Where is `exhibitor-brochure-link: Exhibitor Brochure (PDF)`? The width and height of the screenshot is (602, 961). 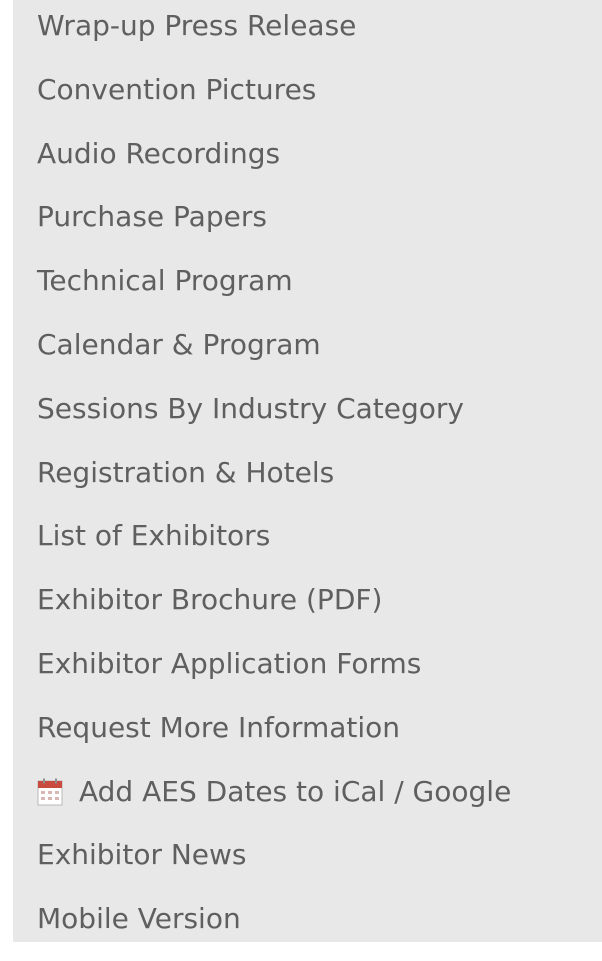 exhibitor-brochure-link: Exhibitor Brochure (PDF) is located at coordinates (209, 596).